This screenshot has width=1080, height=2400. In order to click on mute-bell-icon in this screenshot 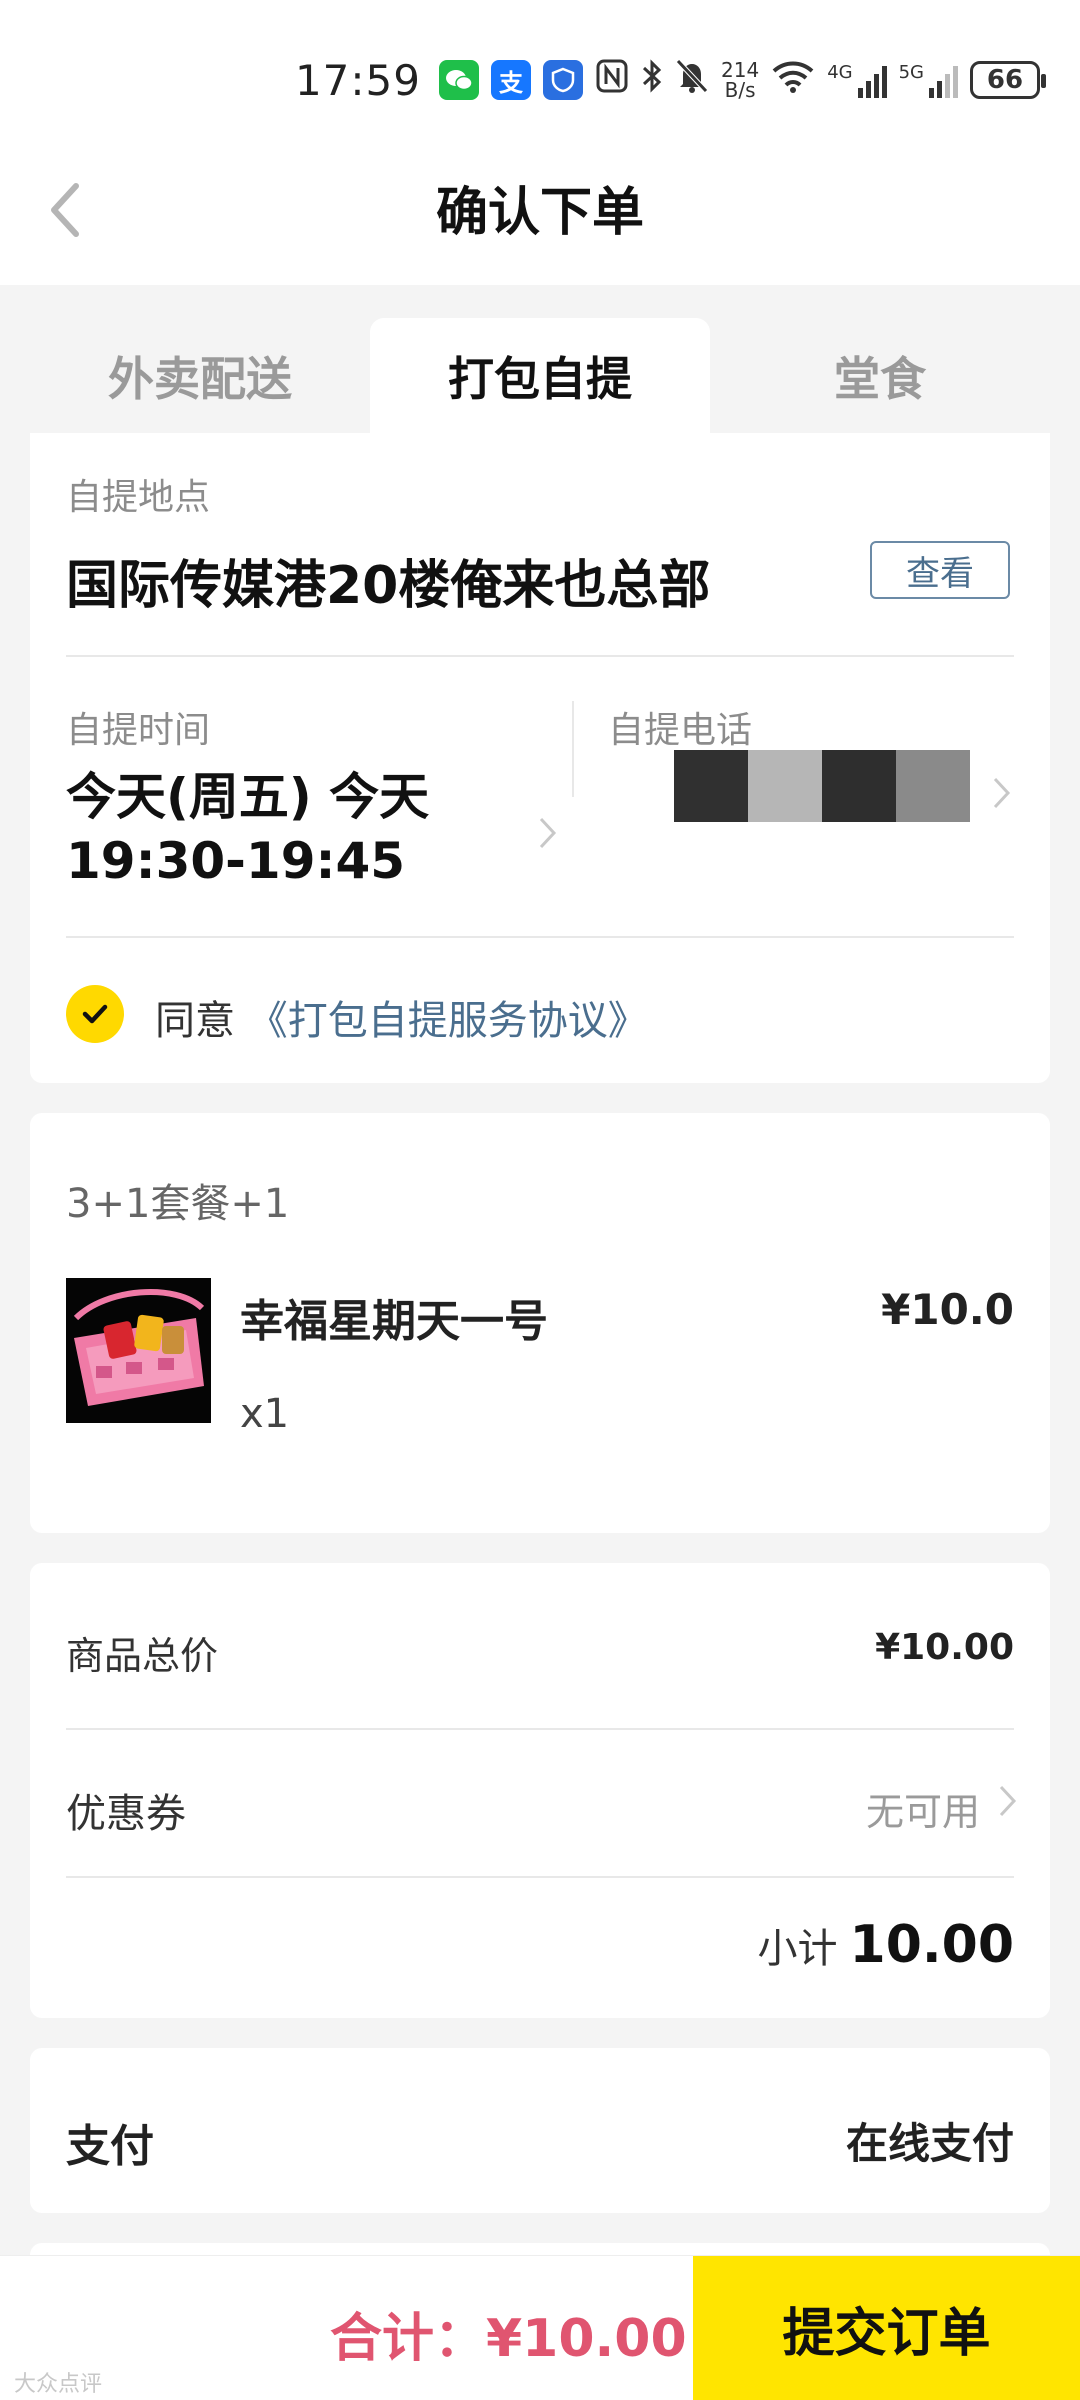, I will do `click(692, 80)`.